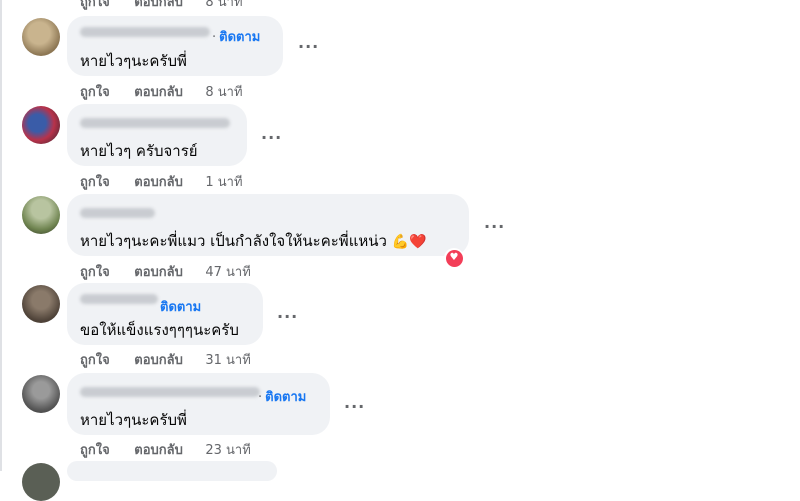 This screenshot has width=800, height=501. I want to click on timestamp: 47 นาที, so click(227, 271).